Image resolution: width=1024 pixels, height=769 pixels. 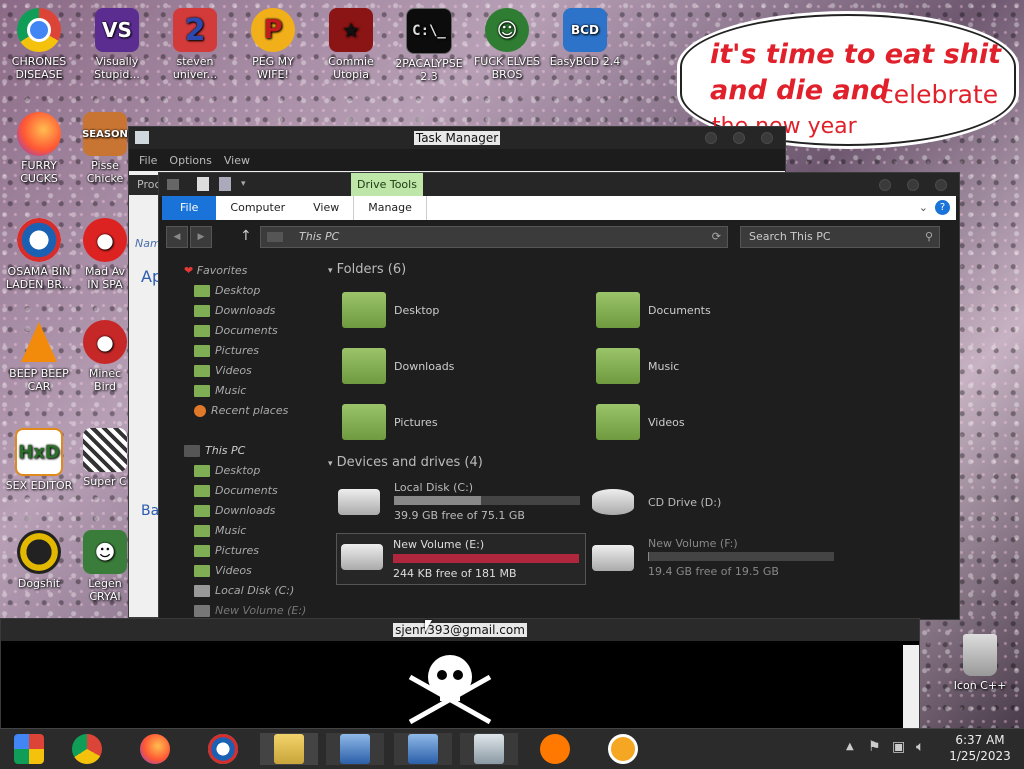 What do you see at coordinates (203, 184) in the screenshot?
I see `properties-icon` at bounding box center [203, 184].